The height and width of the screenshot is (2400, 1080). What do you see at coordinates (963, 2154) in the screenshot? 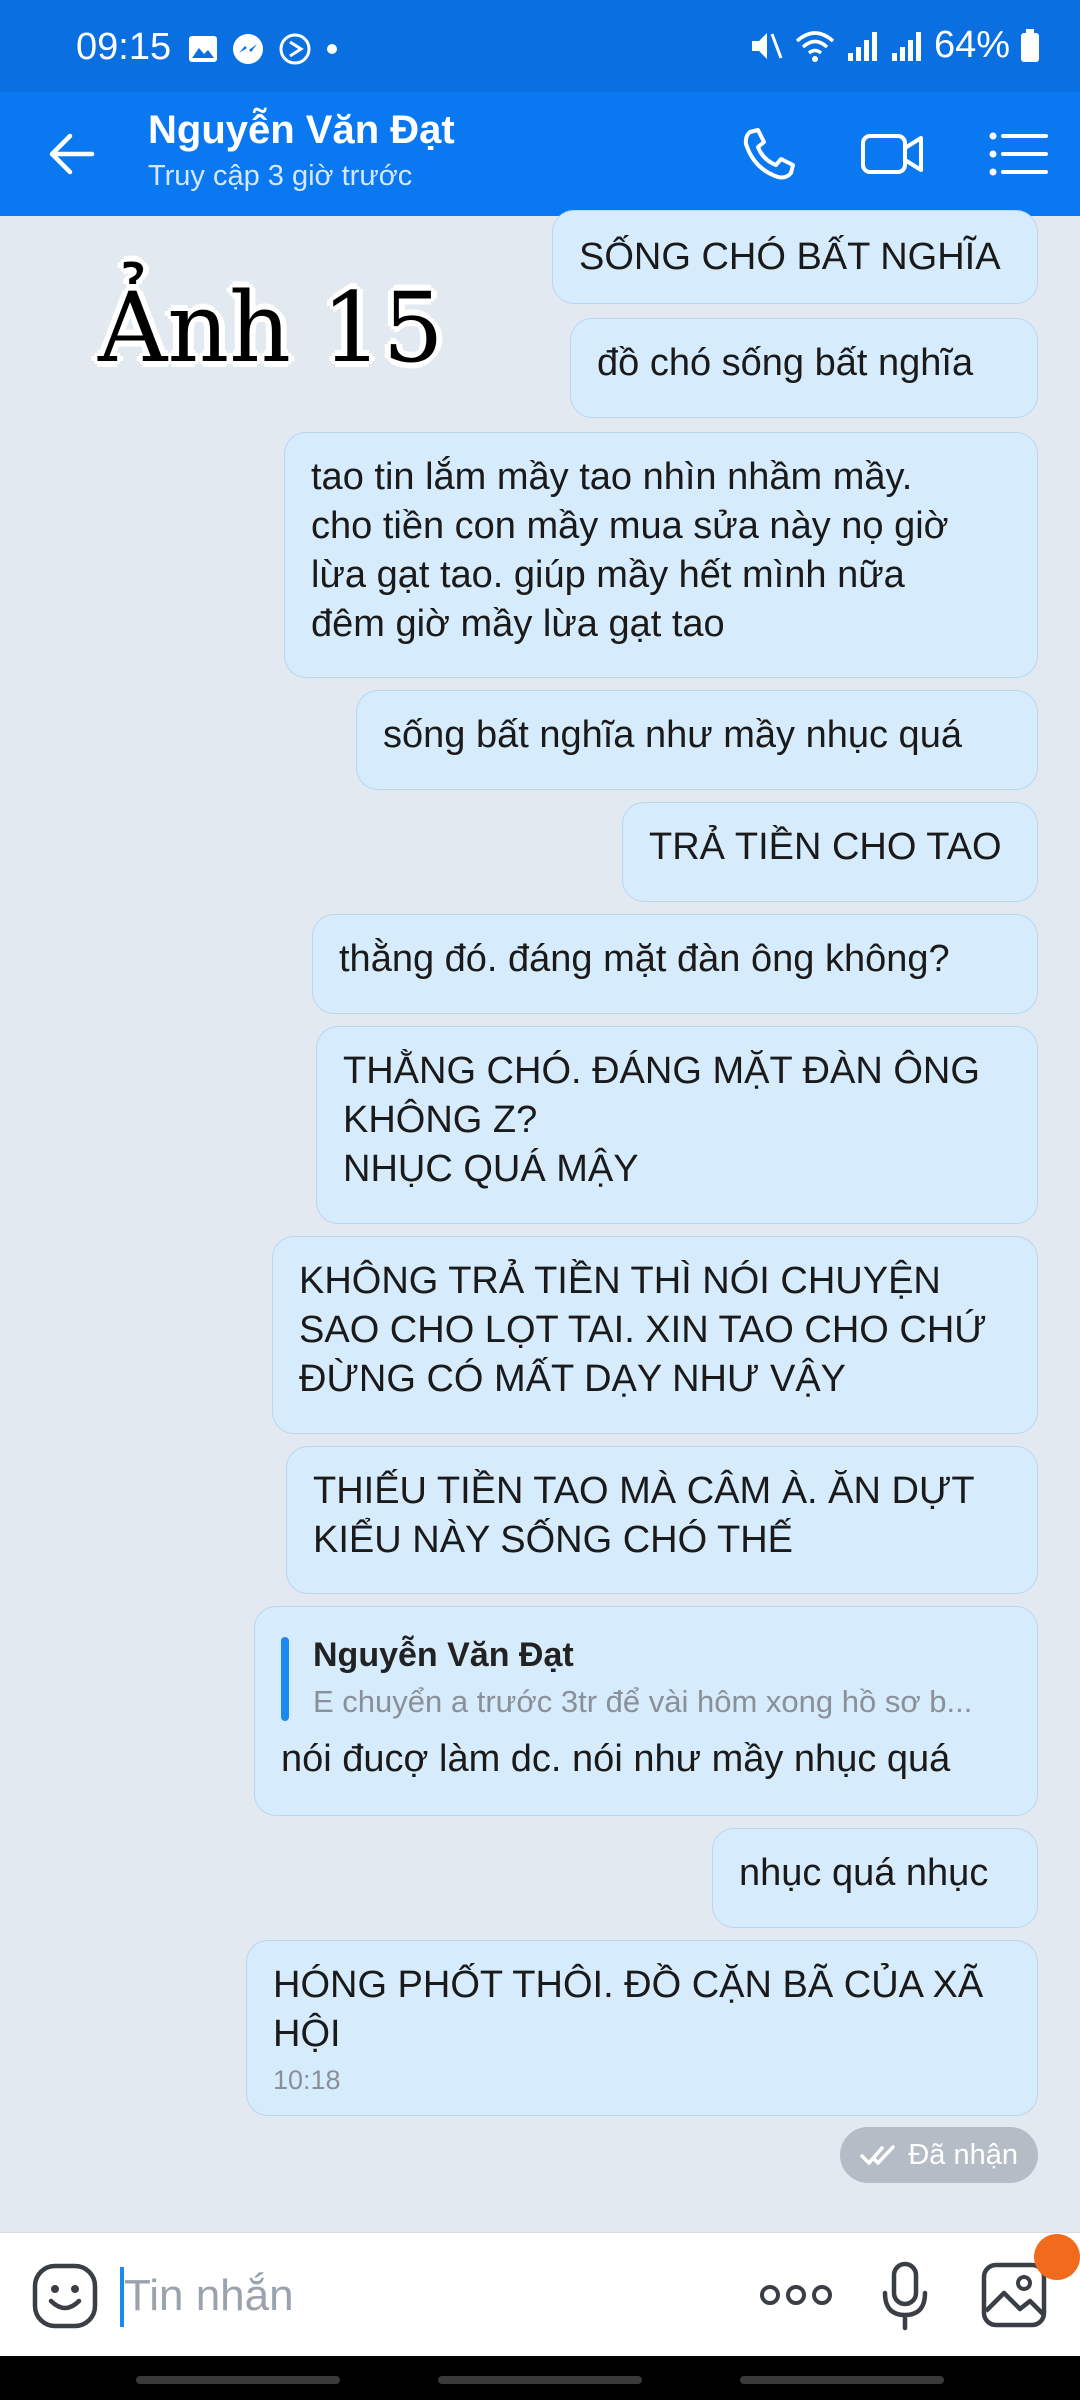
I see `delivery-status-text: Đã nhận` at bounding box center [963, 2154].